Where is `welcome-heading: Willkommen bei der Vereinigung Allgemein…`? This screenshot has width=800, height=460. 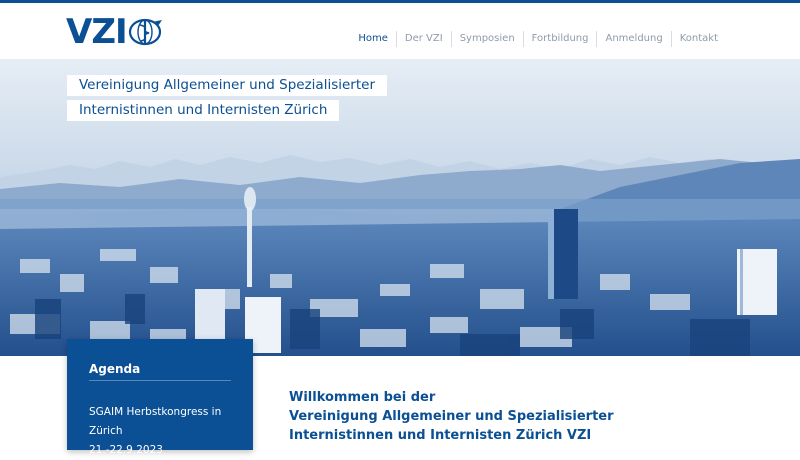 welcome-heading: Willkommen bei der Vereinigung Allgemein… is located at coordinates (451, 416).